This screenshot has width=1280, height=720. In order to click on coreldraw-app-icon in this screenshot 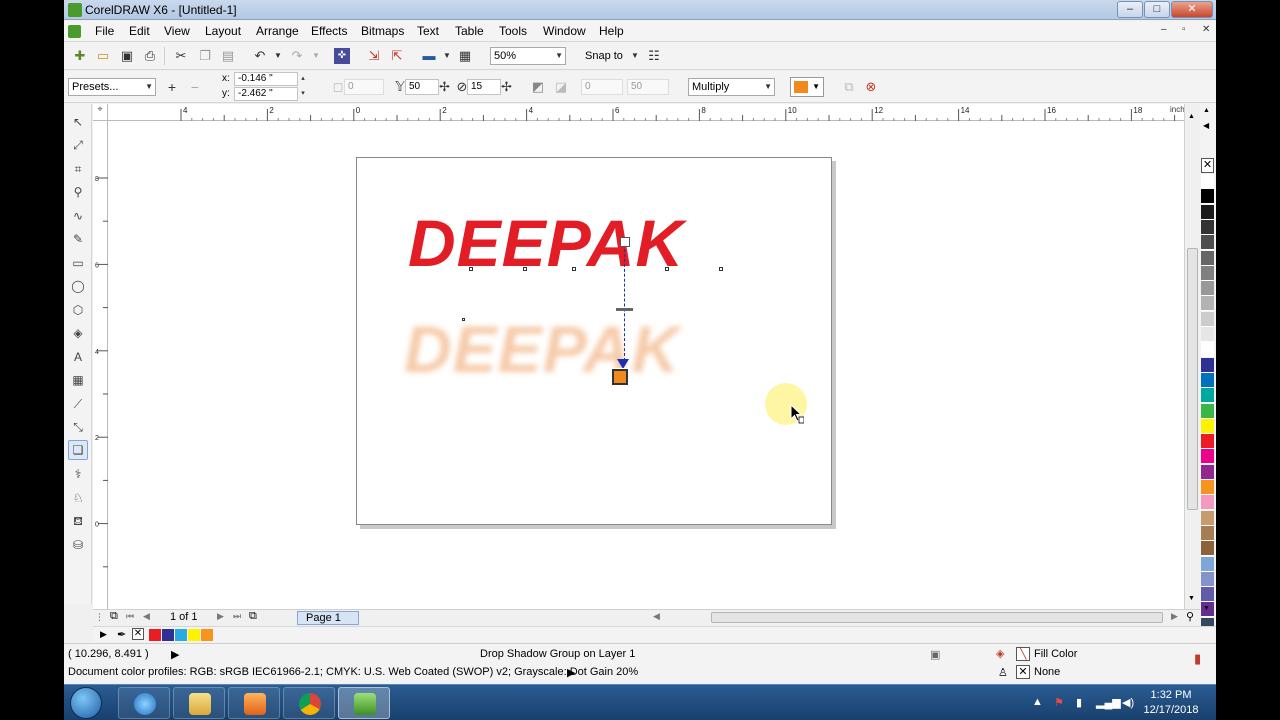, I will do `click(75, 10)`.